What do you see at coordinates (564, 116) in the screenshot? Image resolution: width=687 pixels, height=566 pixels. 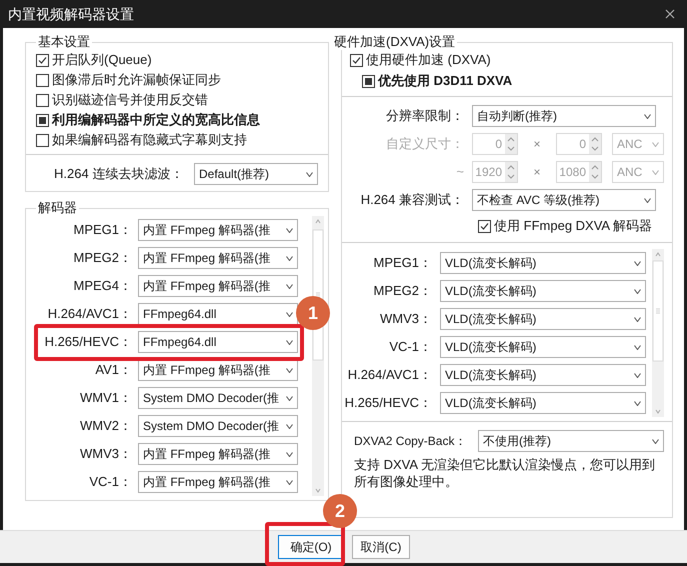 I see `dropdown: 自动判断(推荐)` at bounding box center [564, 116].